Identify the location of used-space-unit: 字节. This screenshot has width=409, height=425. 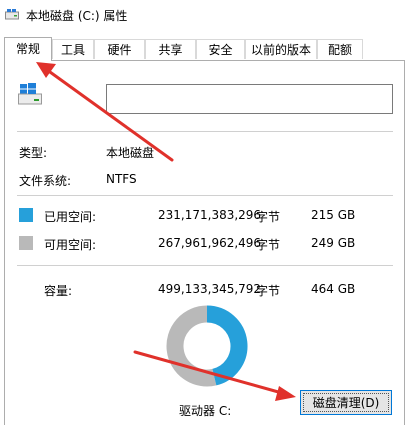
(268, 217).